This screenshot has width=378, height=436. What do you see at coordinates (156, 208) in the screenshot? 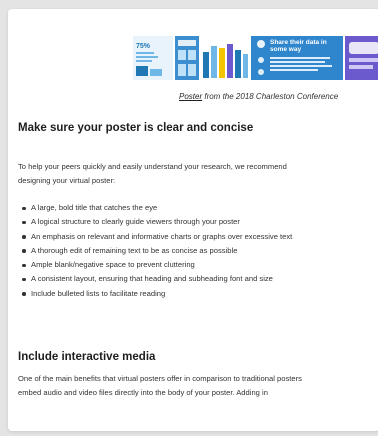
I see `list-item: A large, bold title that catches the eye` at bounding box center [156, 208].